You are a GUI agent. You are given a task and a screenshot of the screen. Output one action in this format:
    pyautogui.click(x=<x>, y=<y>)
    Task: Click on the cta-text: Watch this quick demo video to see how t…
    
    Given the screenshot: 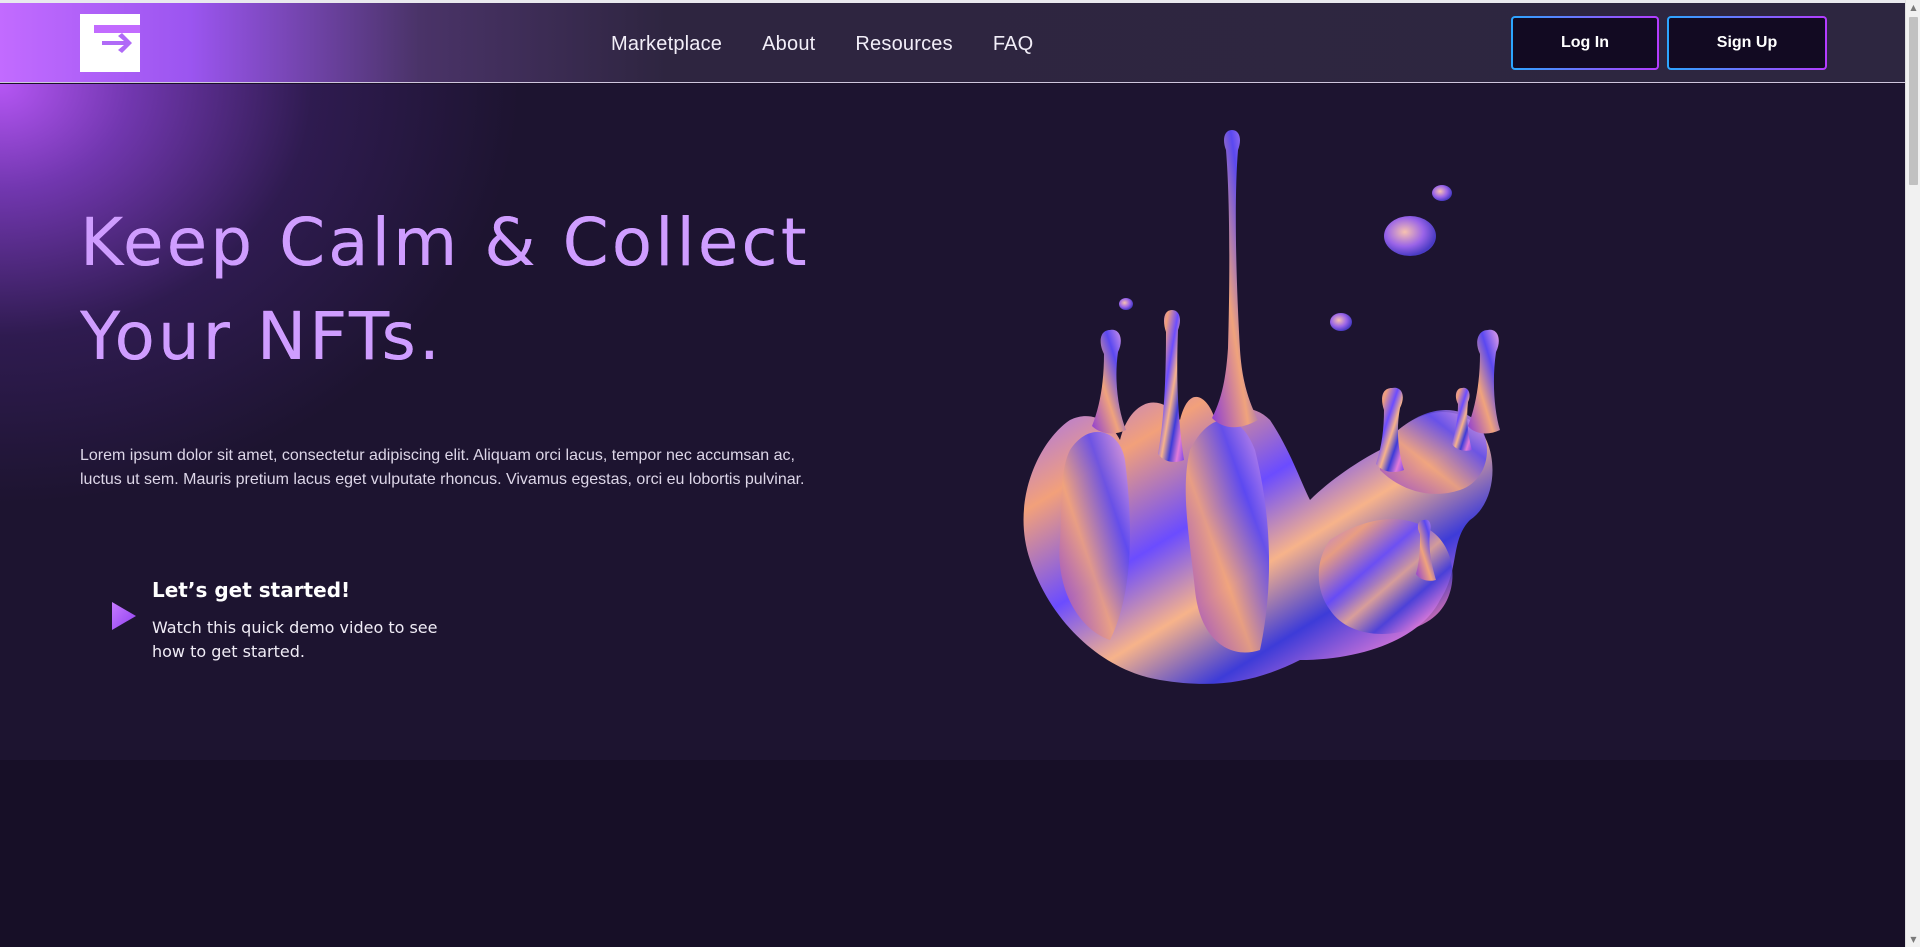 What is the action you would take?
    pyautogui.click(x=295, y=639)
    